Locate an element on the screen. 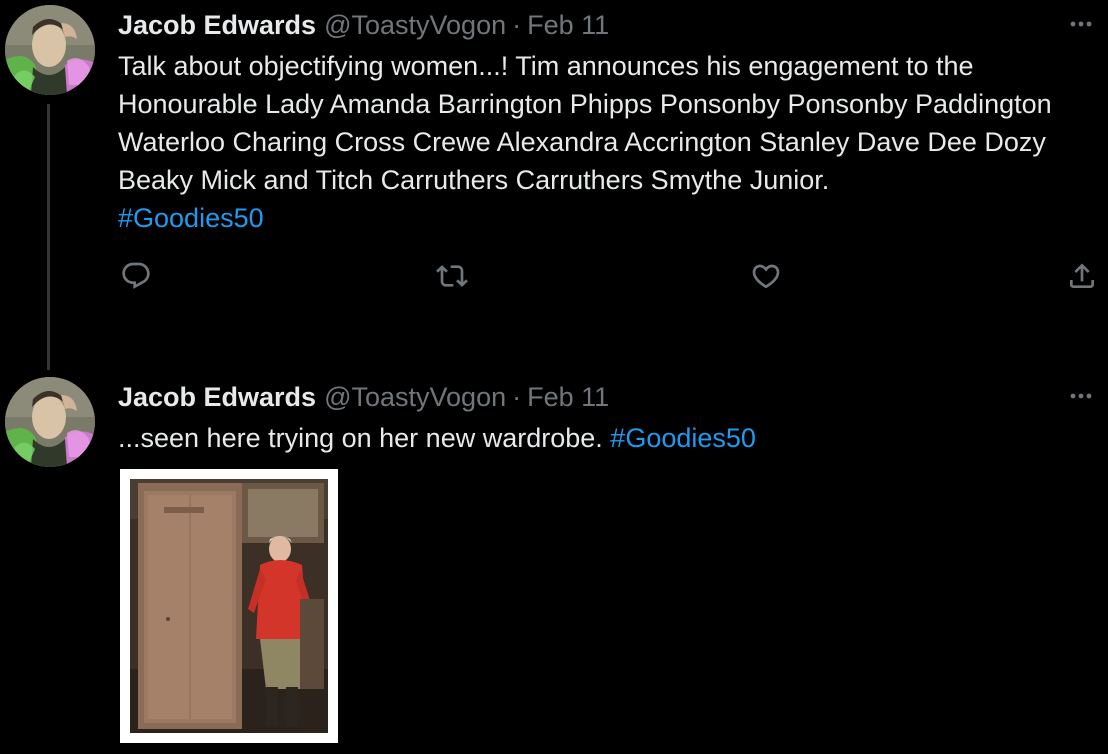  reply-button is located at coordinates (136, 276).